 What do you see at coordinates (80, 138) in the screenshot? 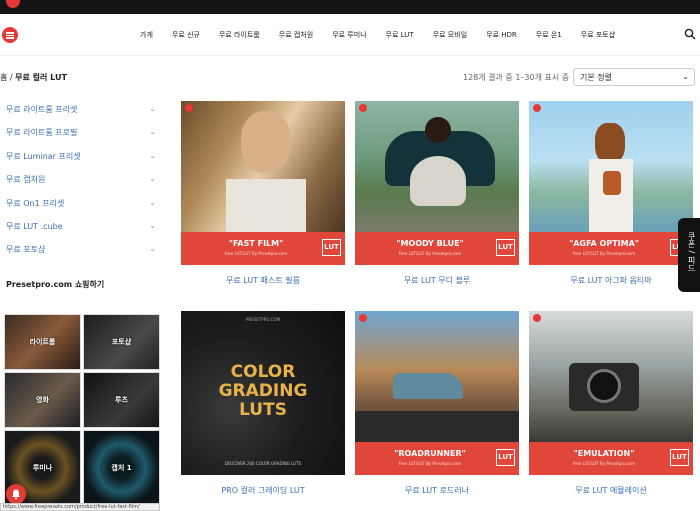
I see `sidebar-item-lightroom-profiles: 무료 라이트룸 프로필 ⌄` at bounding box center [80, 138].